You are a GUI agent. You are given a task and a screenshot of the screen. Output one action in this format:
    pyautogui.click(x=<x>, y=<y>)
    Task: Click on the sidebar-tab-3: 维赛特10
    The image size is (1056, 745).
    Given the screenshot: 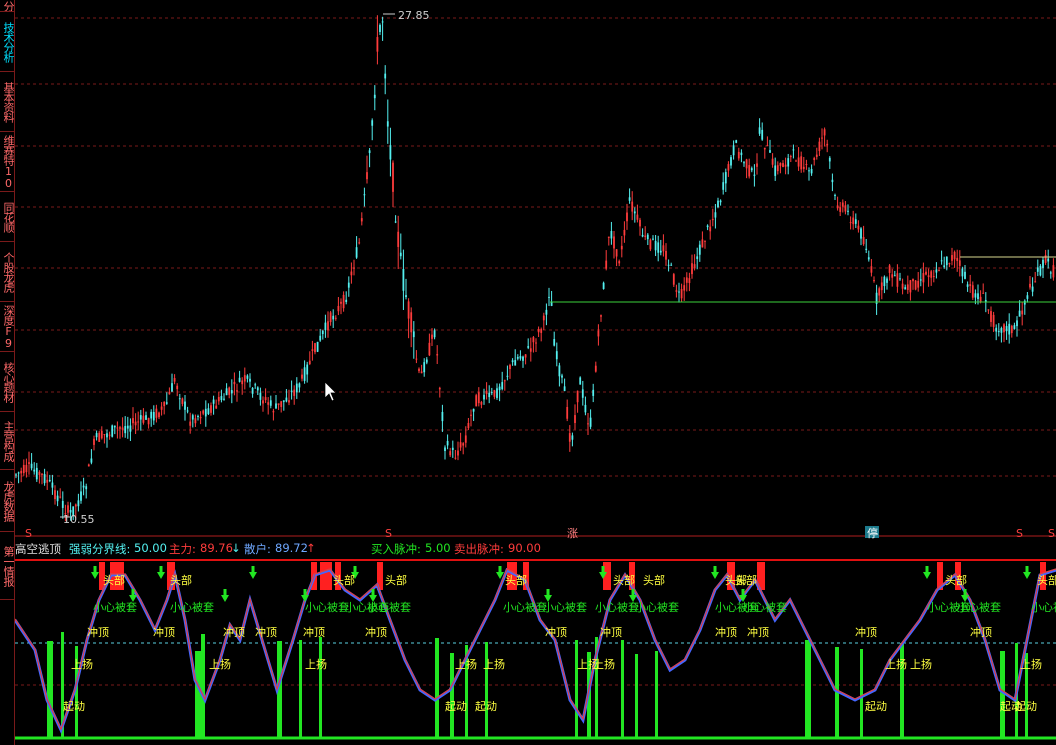 What is the action you would take?
    pyautogui.click(x=7, y=162)
    